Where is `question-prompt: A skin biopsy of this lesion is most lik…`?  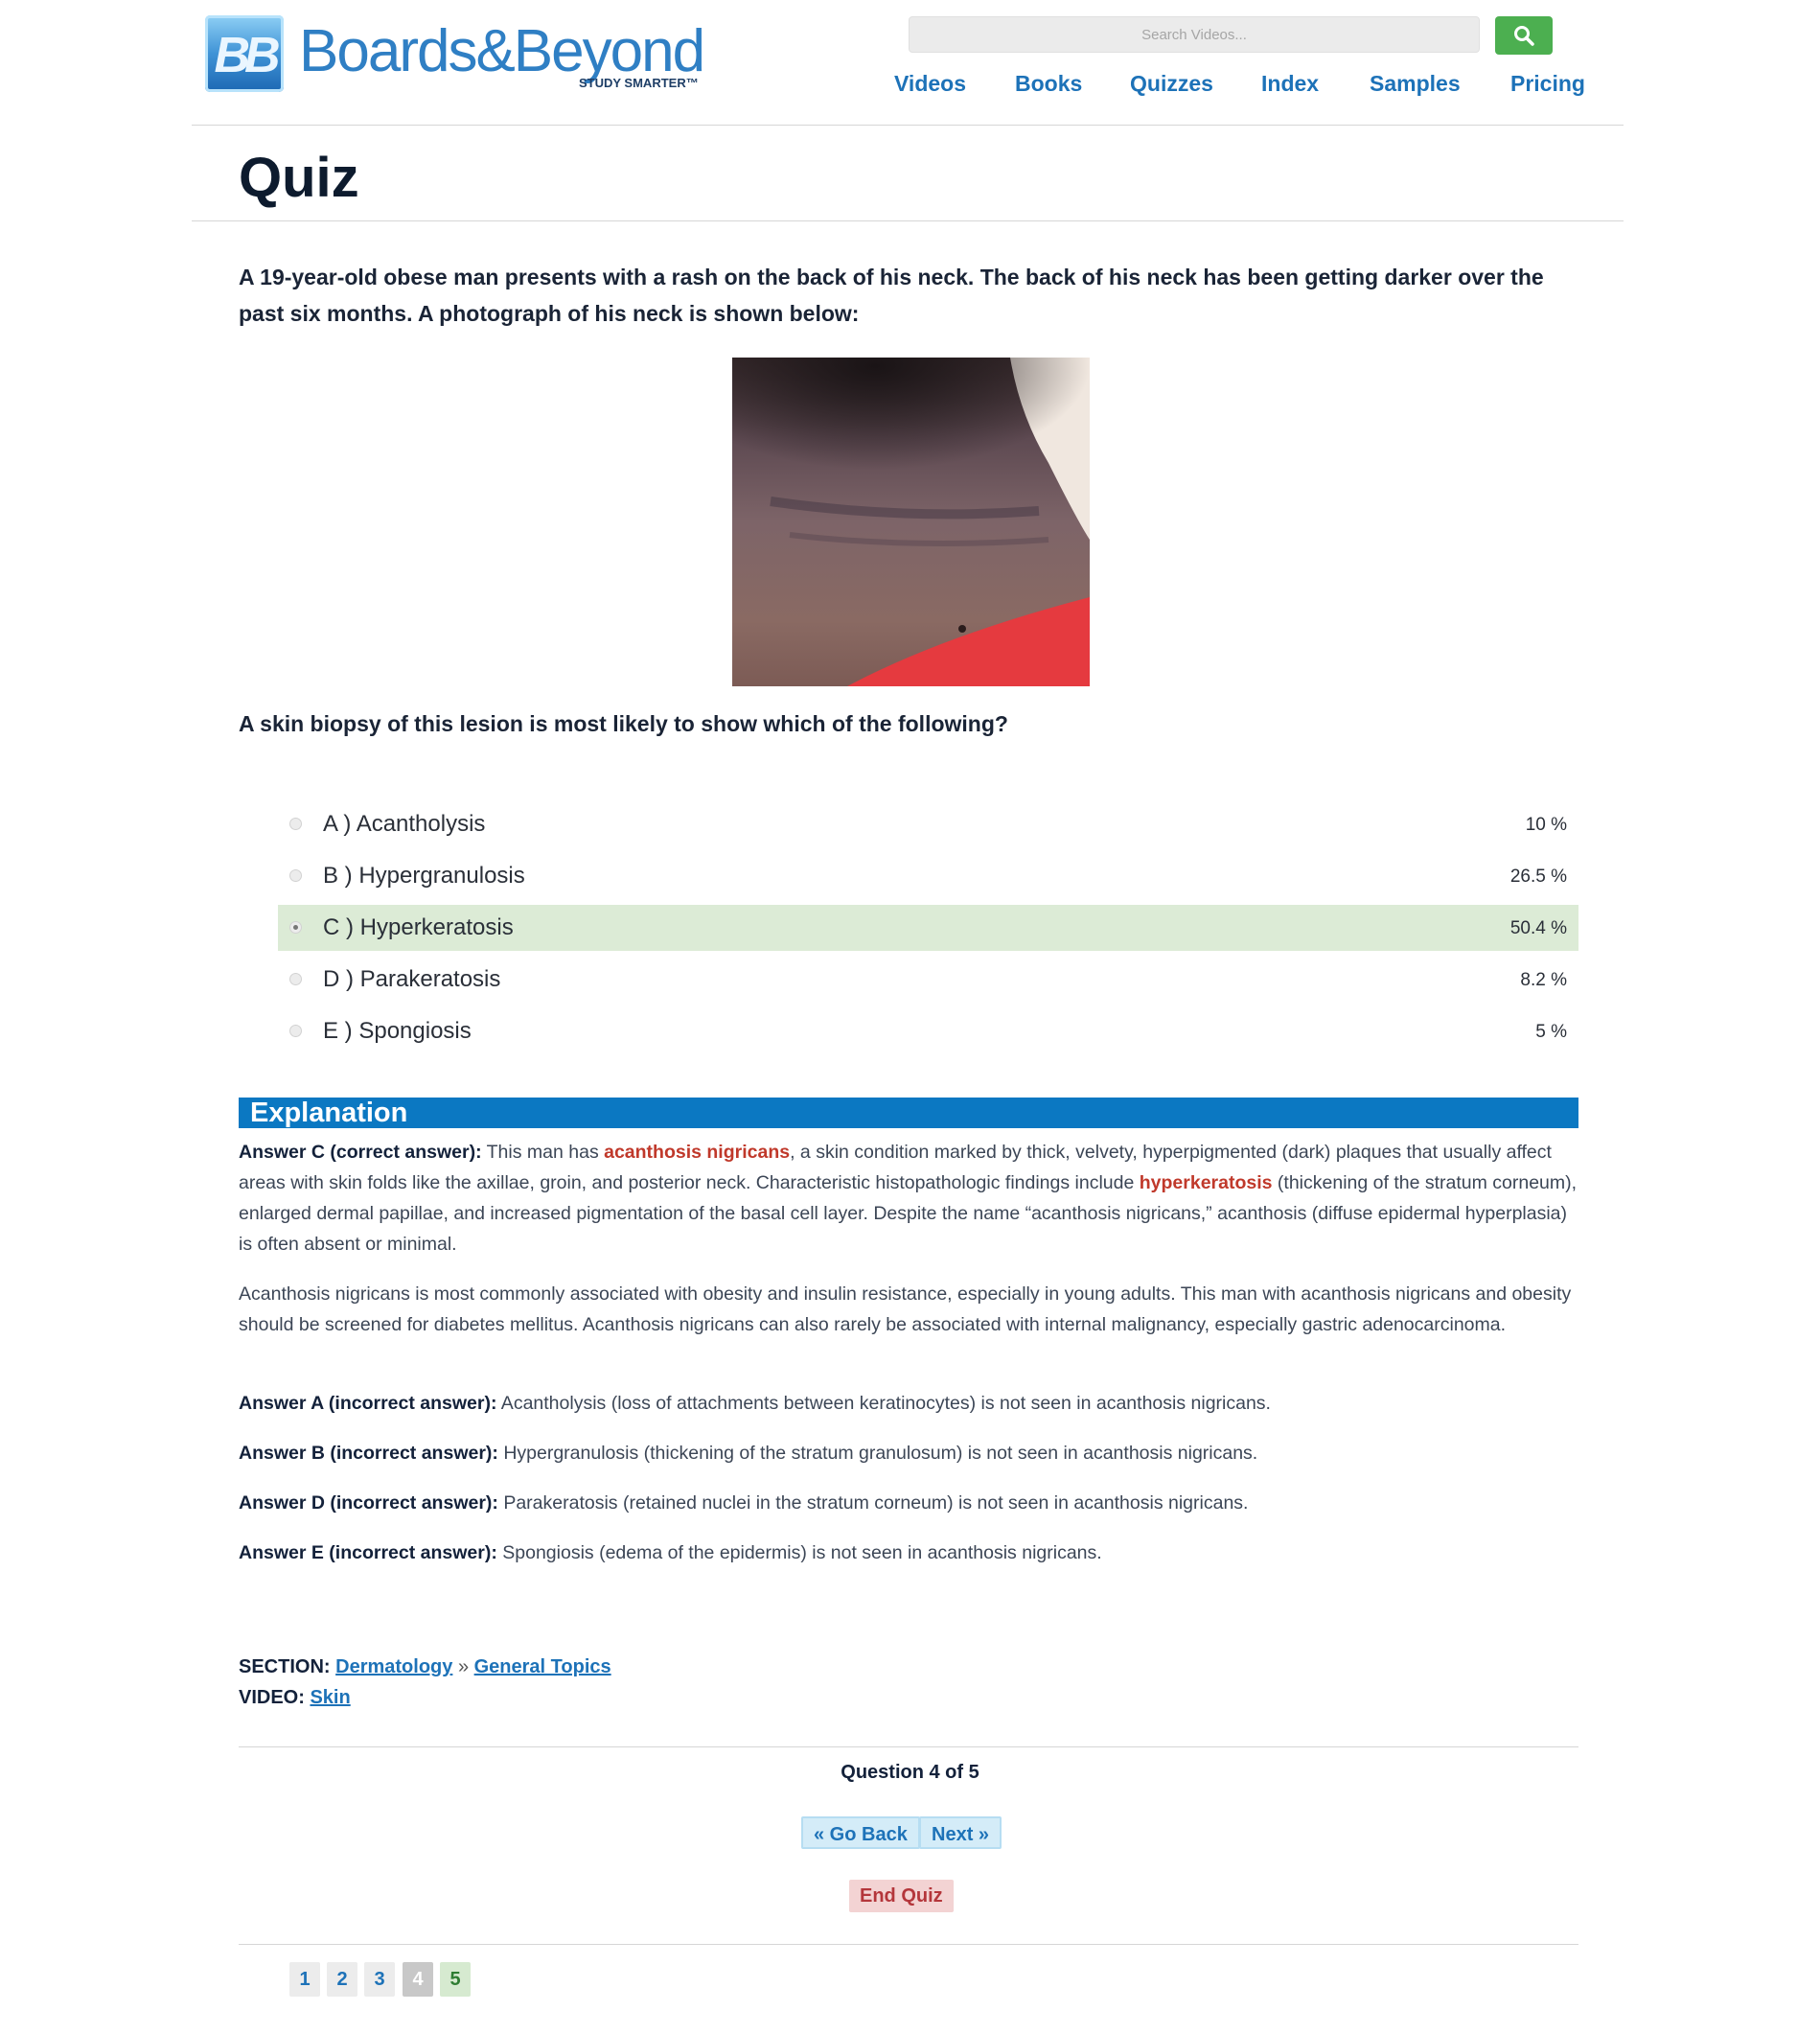 question-prompt: A skin biopsy of this lesion is most lik… is located at coordinates (624, 724).